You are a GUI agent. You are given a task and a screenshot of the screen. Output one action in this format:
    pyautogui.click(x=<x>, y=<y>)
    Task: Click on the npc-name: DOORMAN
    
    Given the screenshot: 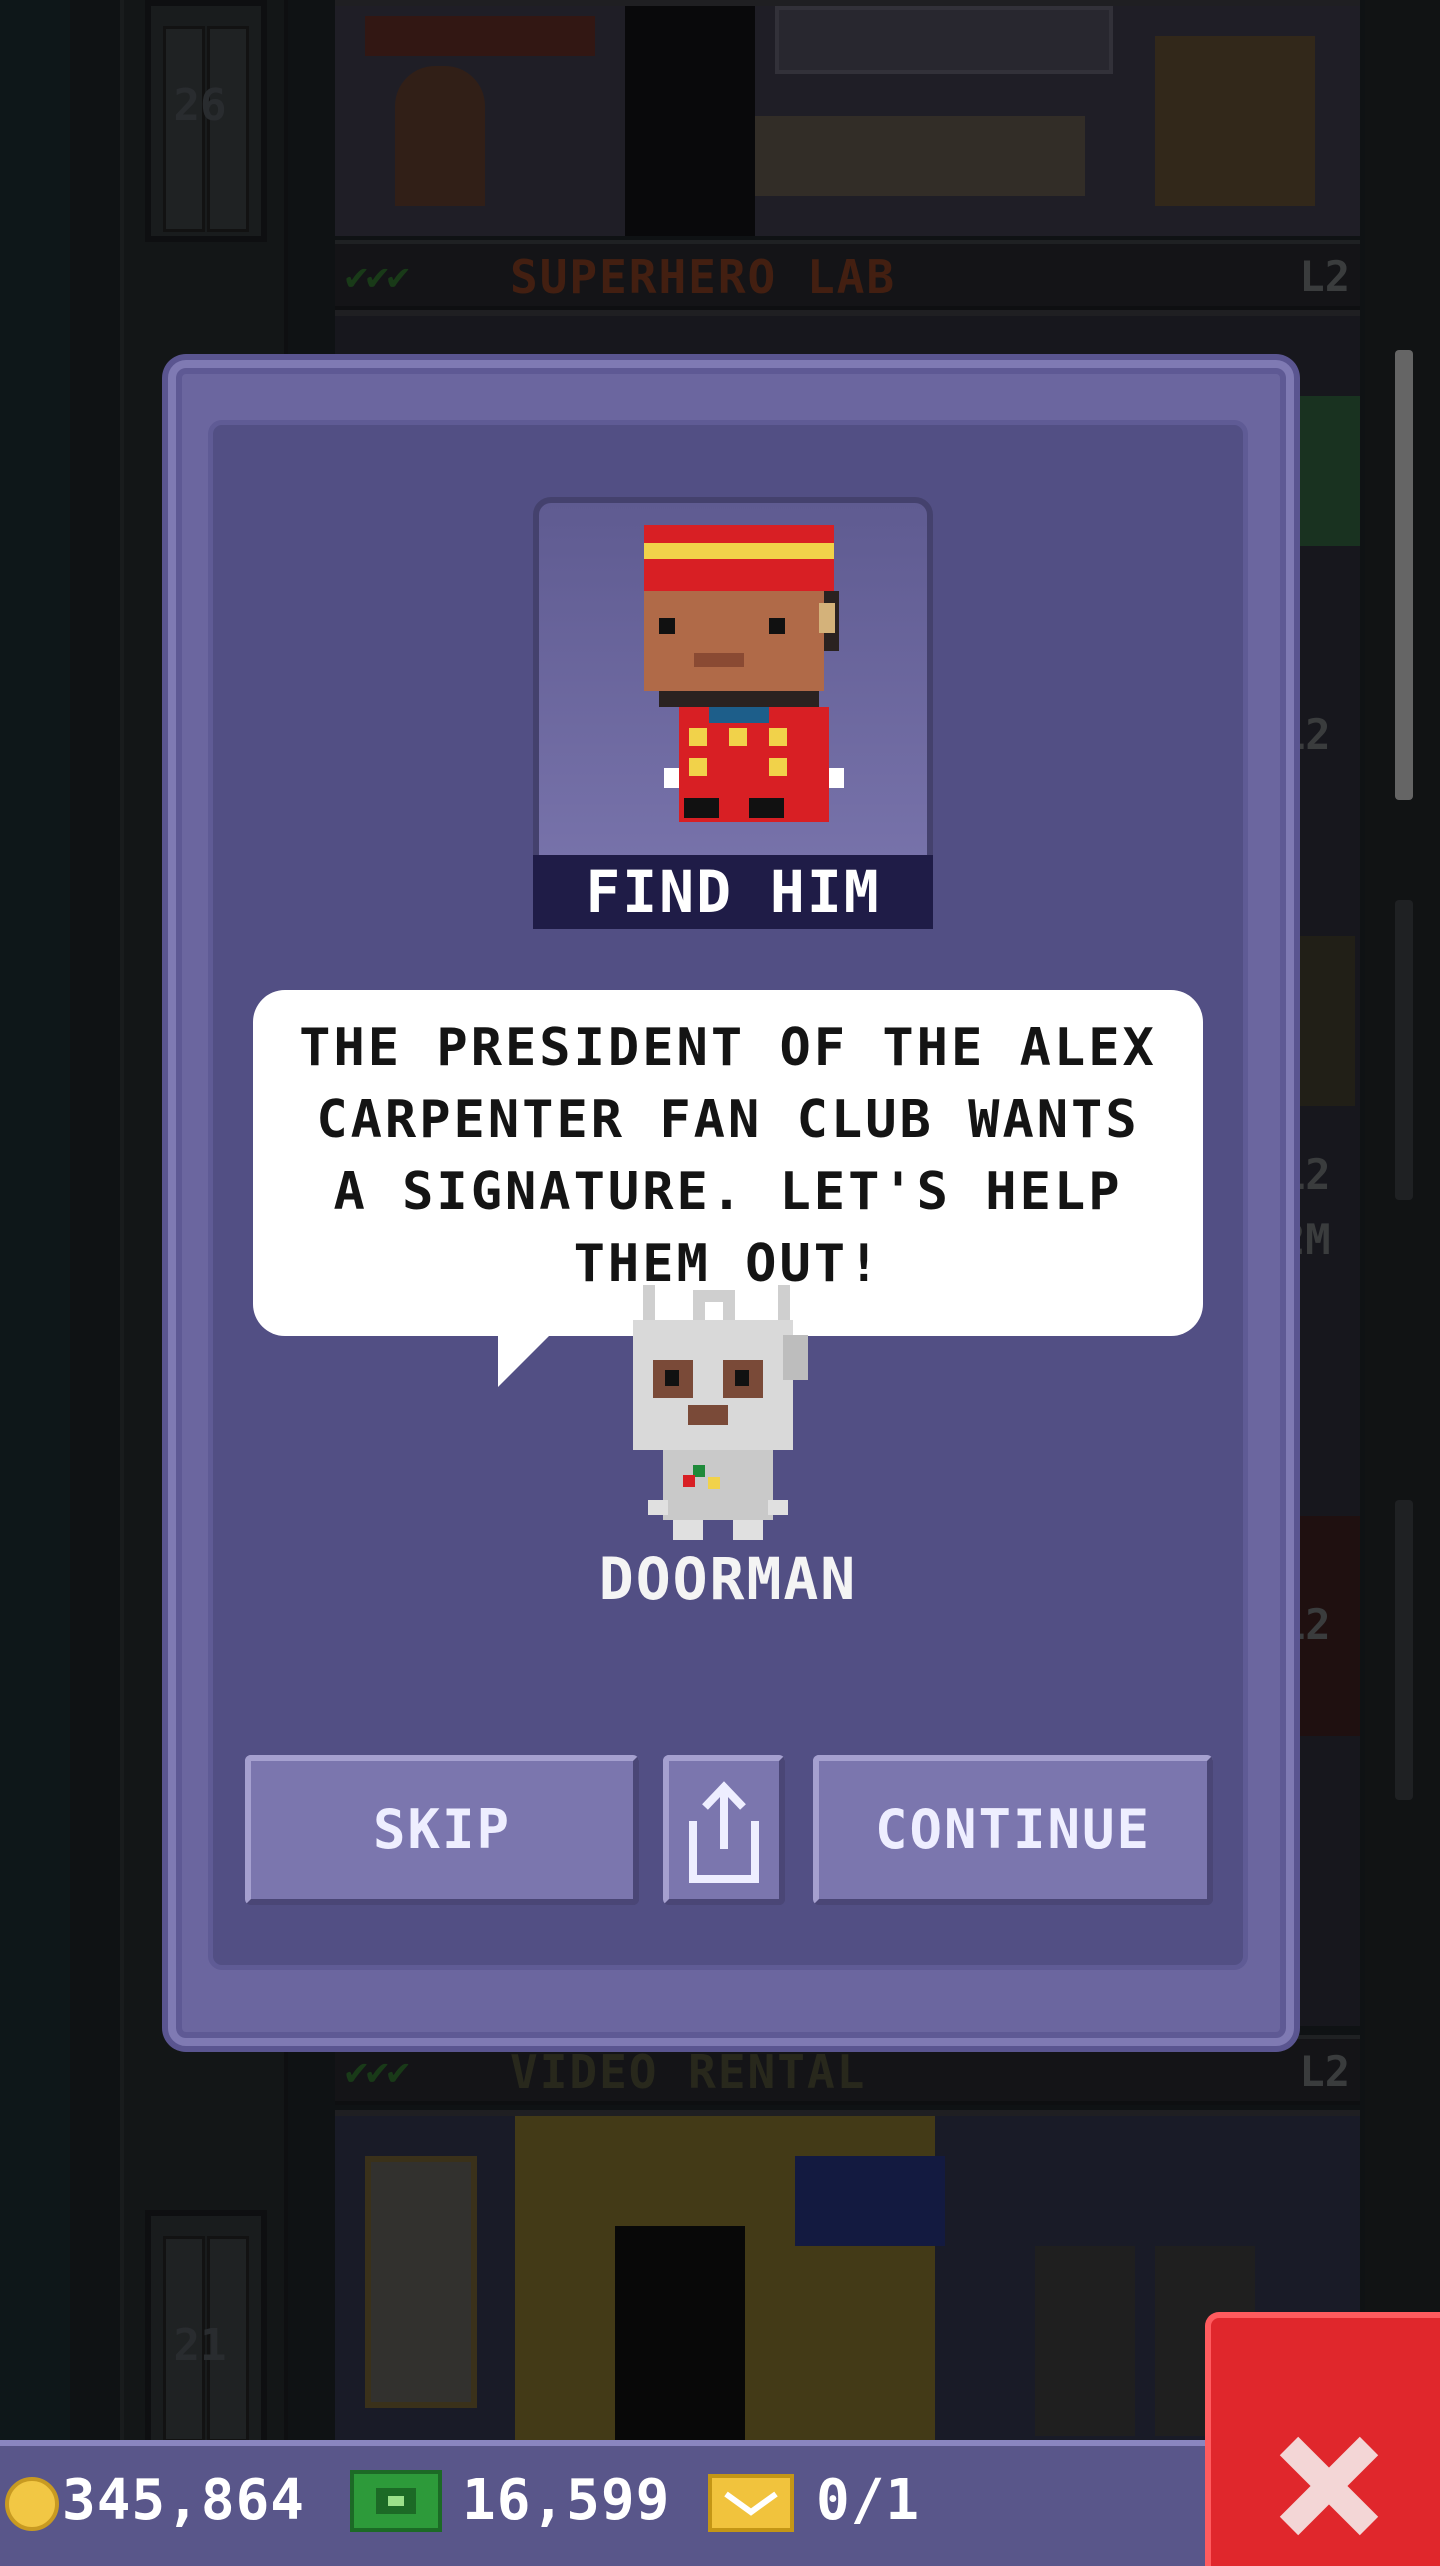 What is the action you would take?
    pyautogui.click(x=728, y=1579)
    